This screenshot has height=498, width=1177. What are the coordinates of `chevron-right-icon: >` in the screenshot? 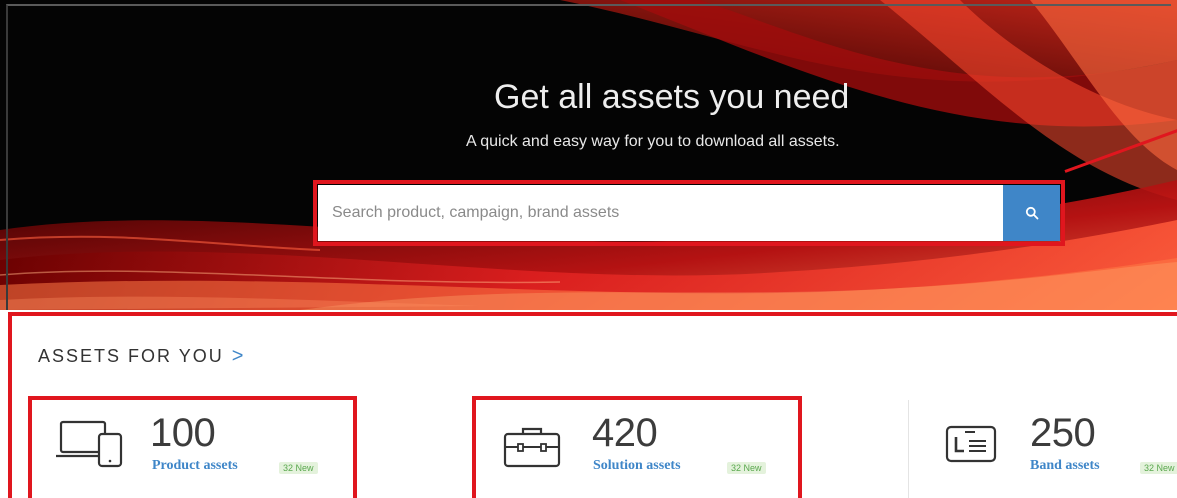 It's located at (237, 356).